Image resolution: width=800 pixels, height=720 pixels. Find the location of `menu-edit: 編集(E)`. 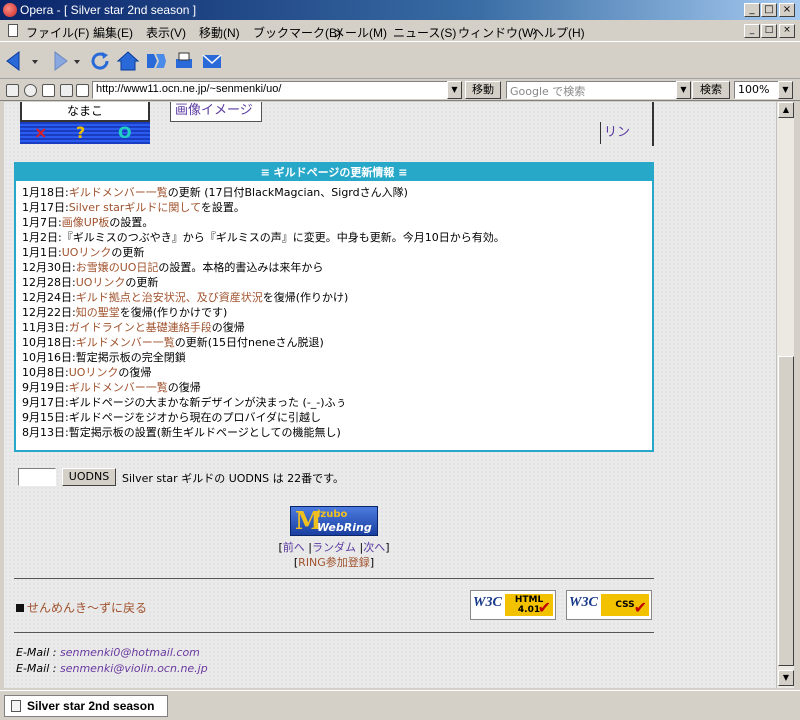

menu-edit: 編集(E) is located at coordinates (113, 32).